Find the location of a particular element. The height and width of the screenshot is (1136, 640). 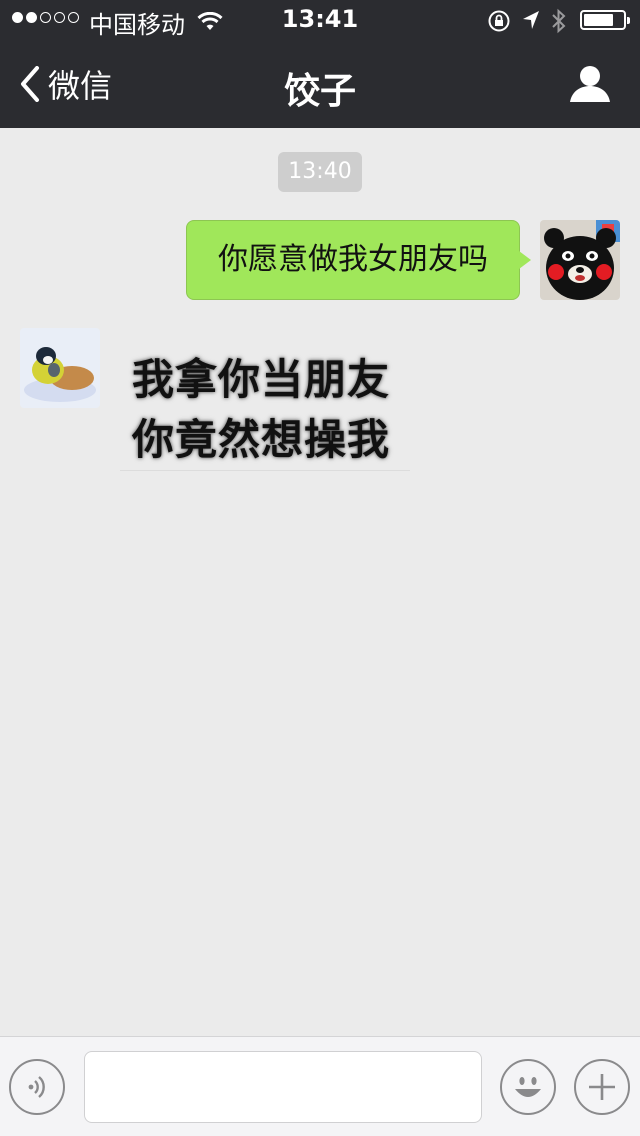

navigation-bar: 微信 饺子 is located at coordinates (320, 84).